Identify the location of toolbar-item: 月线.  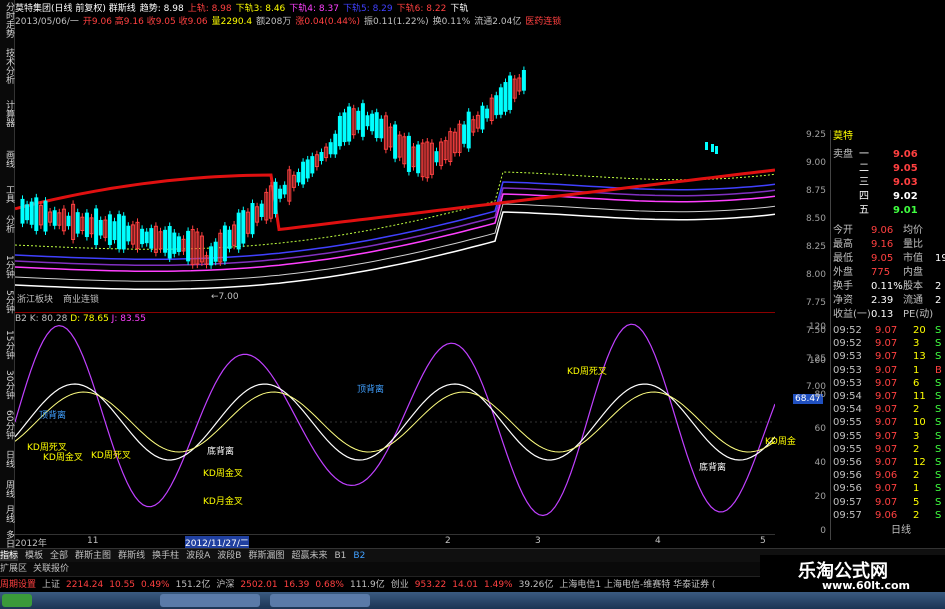
(7, 514).